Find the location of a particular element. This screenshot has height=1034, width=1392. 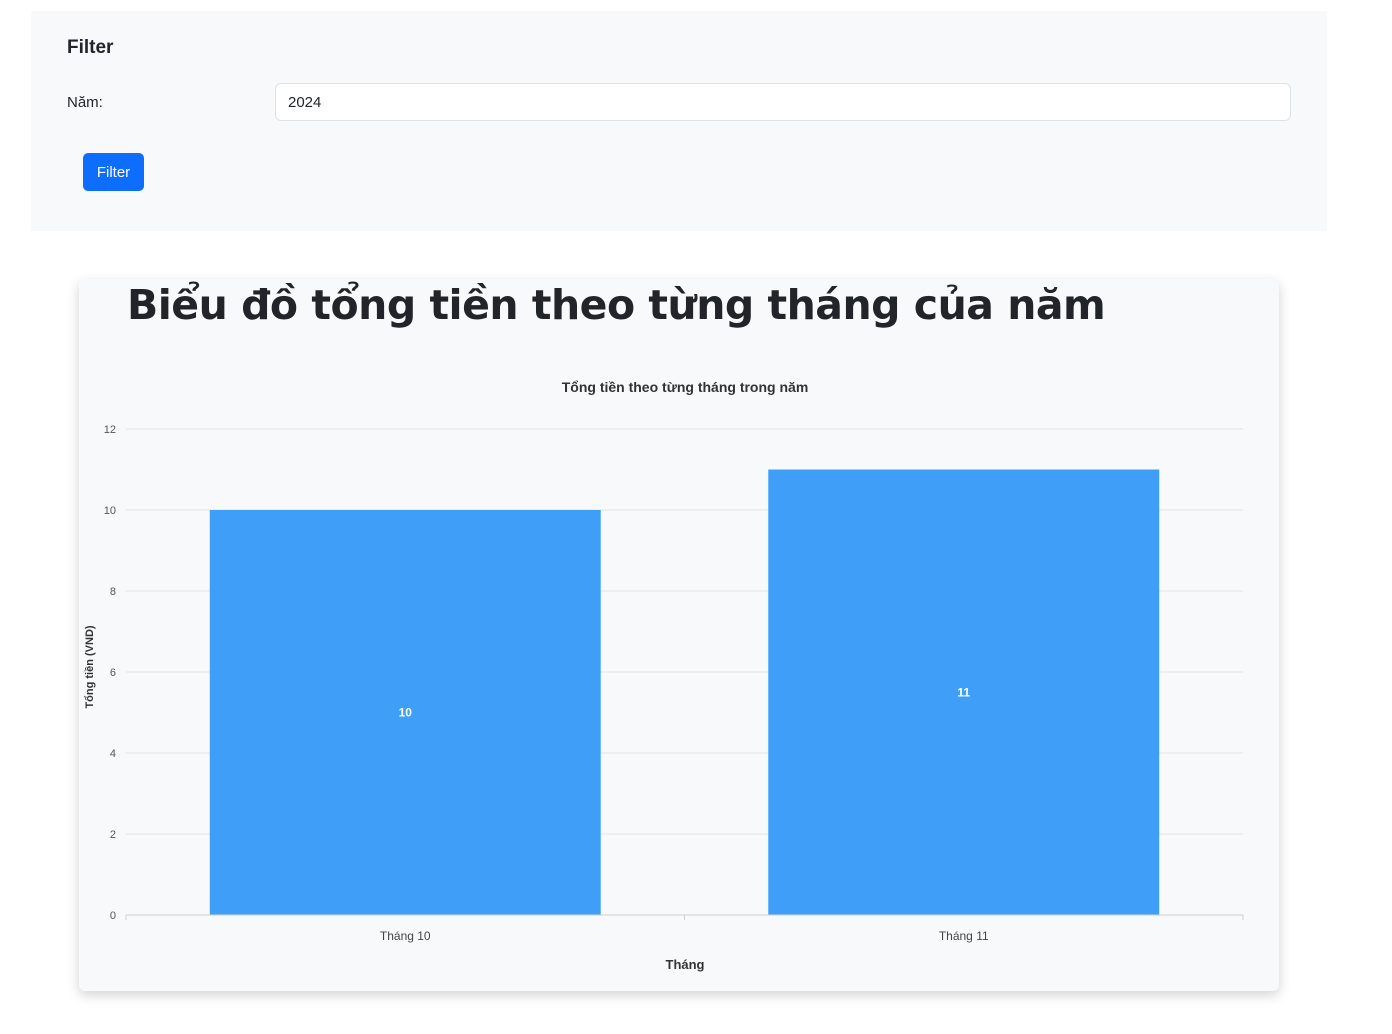

year-label: Năm: is located at coordinates (85, 102).